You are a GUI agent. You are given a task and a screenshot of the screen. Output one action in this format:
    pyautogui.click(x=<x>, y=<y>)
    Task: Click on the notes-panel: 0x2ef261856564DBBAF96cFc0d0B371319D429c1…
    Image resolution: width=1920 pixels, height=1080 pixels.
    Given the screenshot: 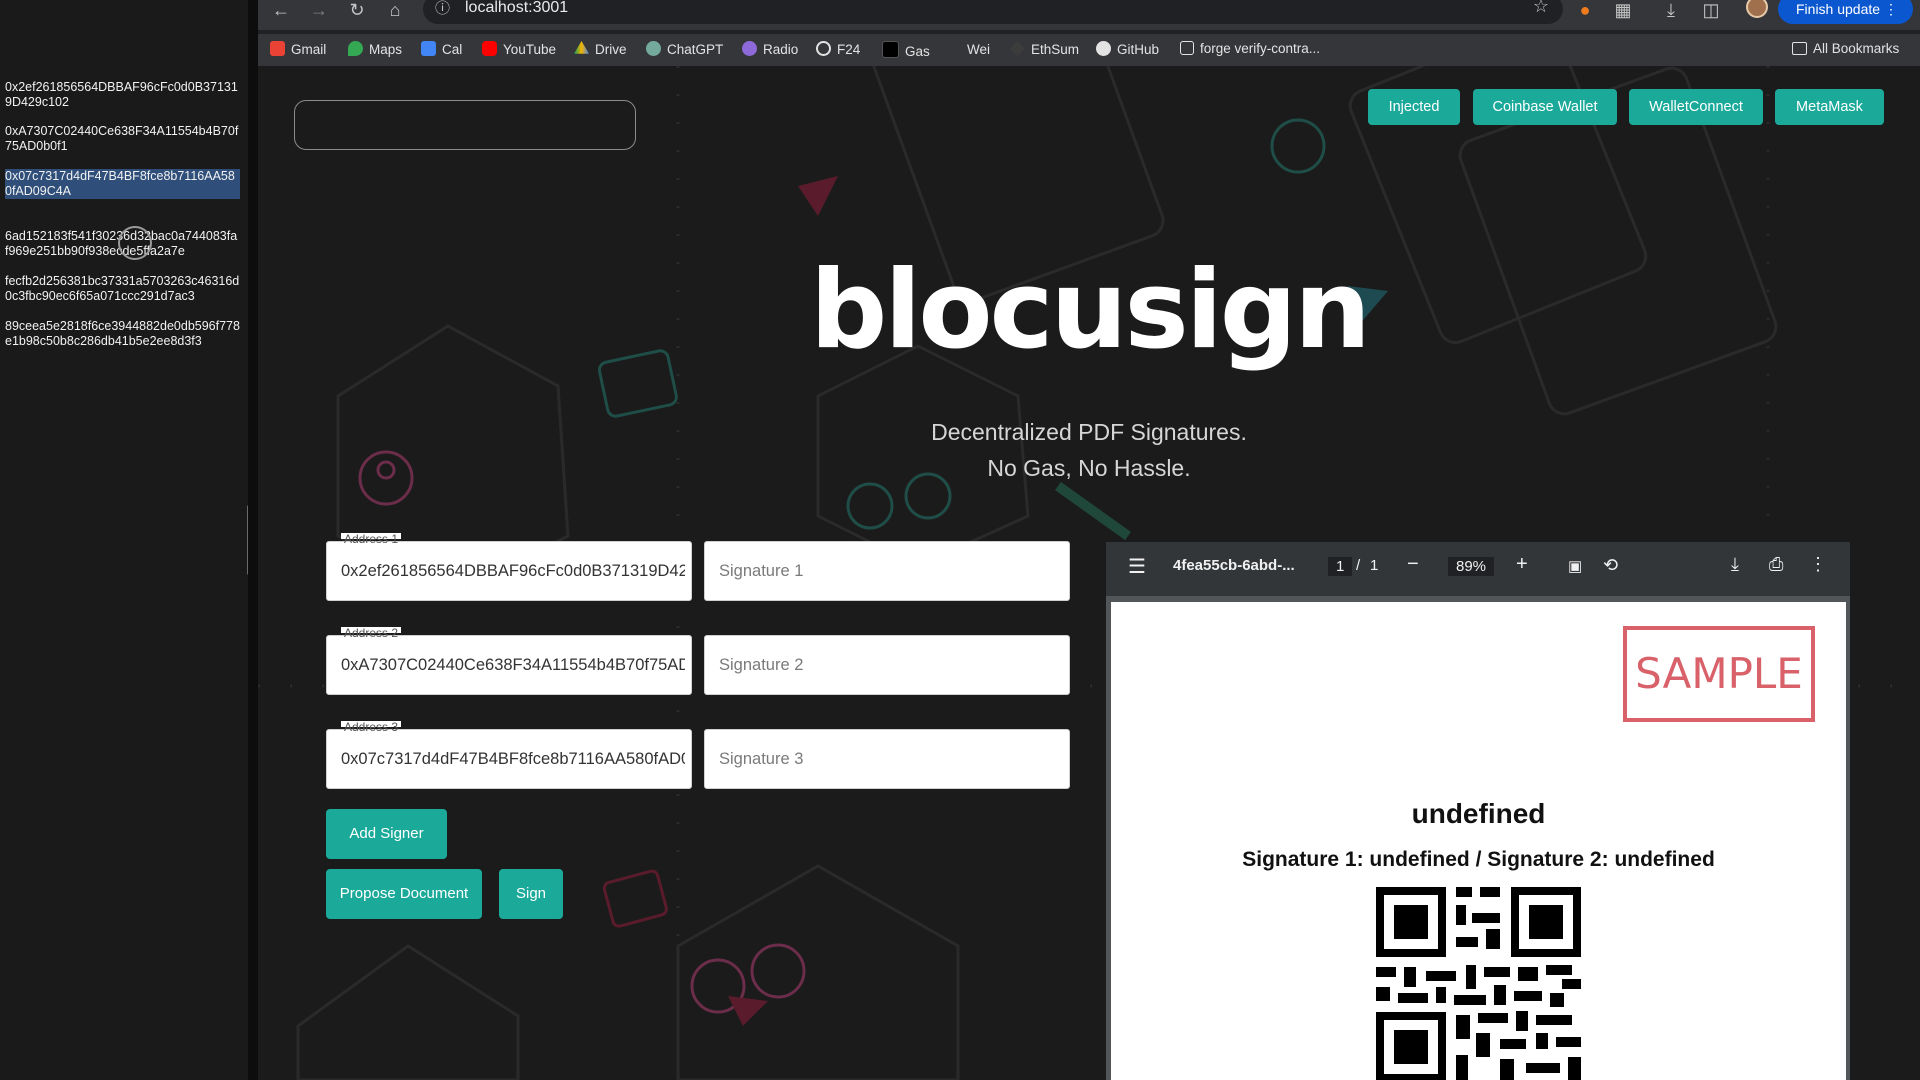 What is the action you would take?
    pyautogui.click(x=125, y=540)
    